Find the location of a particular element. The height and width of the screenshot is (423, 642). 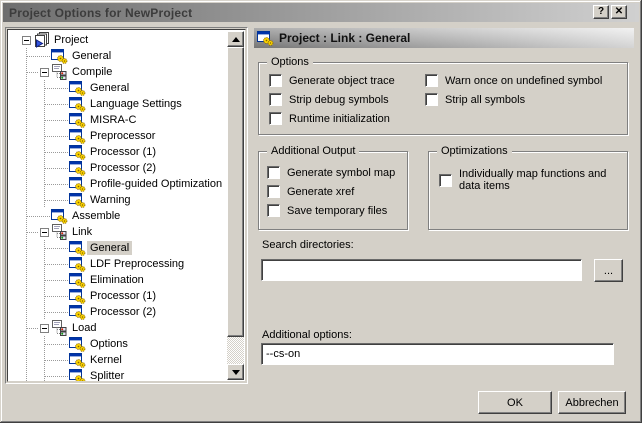

cancel-button: Abbrechen is located at coordinates (592, 402).